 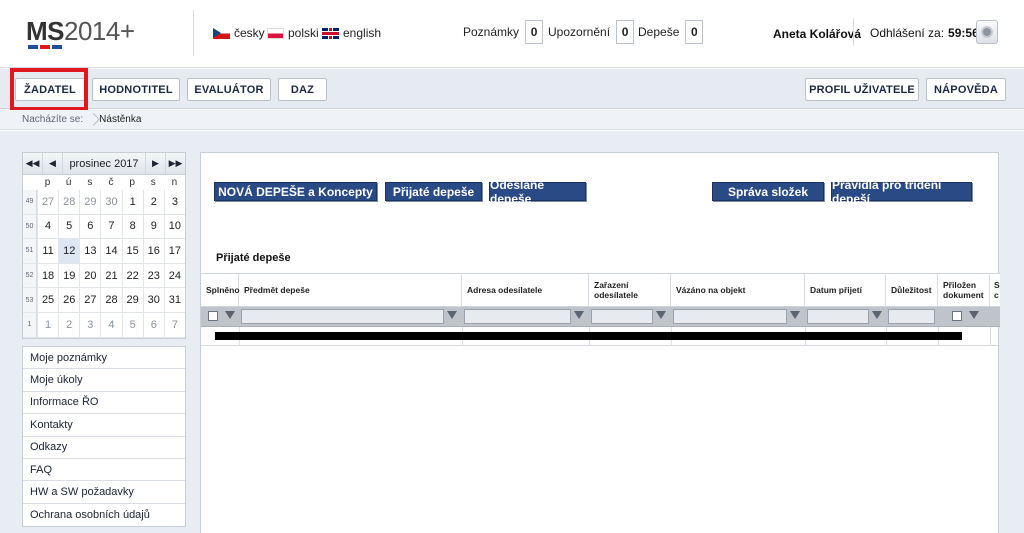 What do you see at coordinates (104, 492) in the screenshot?
I see `menu-hw-sw: HW a SW požadavky` at bounding box center [104, 492].